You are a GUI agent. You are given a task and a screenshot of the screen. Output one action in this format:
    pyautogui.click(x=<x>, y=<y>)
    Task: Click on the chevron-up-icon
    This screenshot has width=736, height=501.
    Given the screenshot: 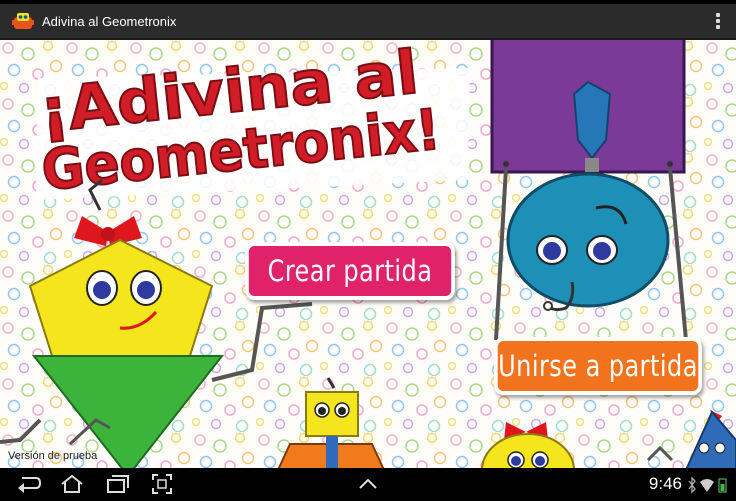 What is the action you would take?
    pyautogui.click(x=368, y=484)
    